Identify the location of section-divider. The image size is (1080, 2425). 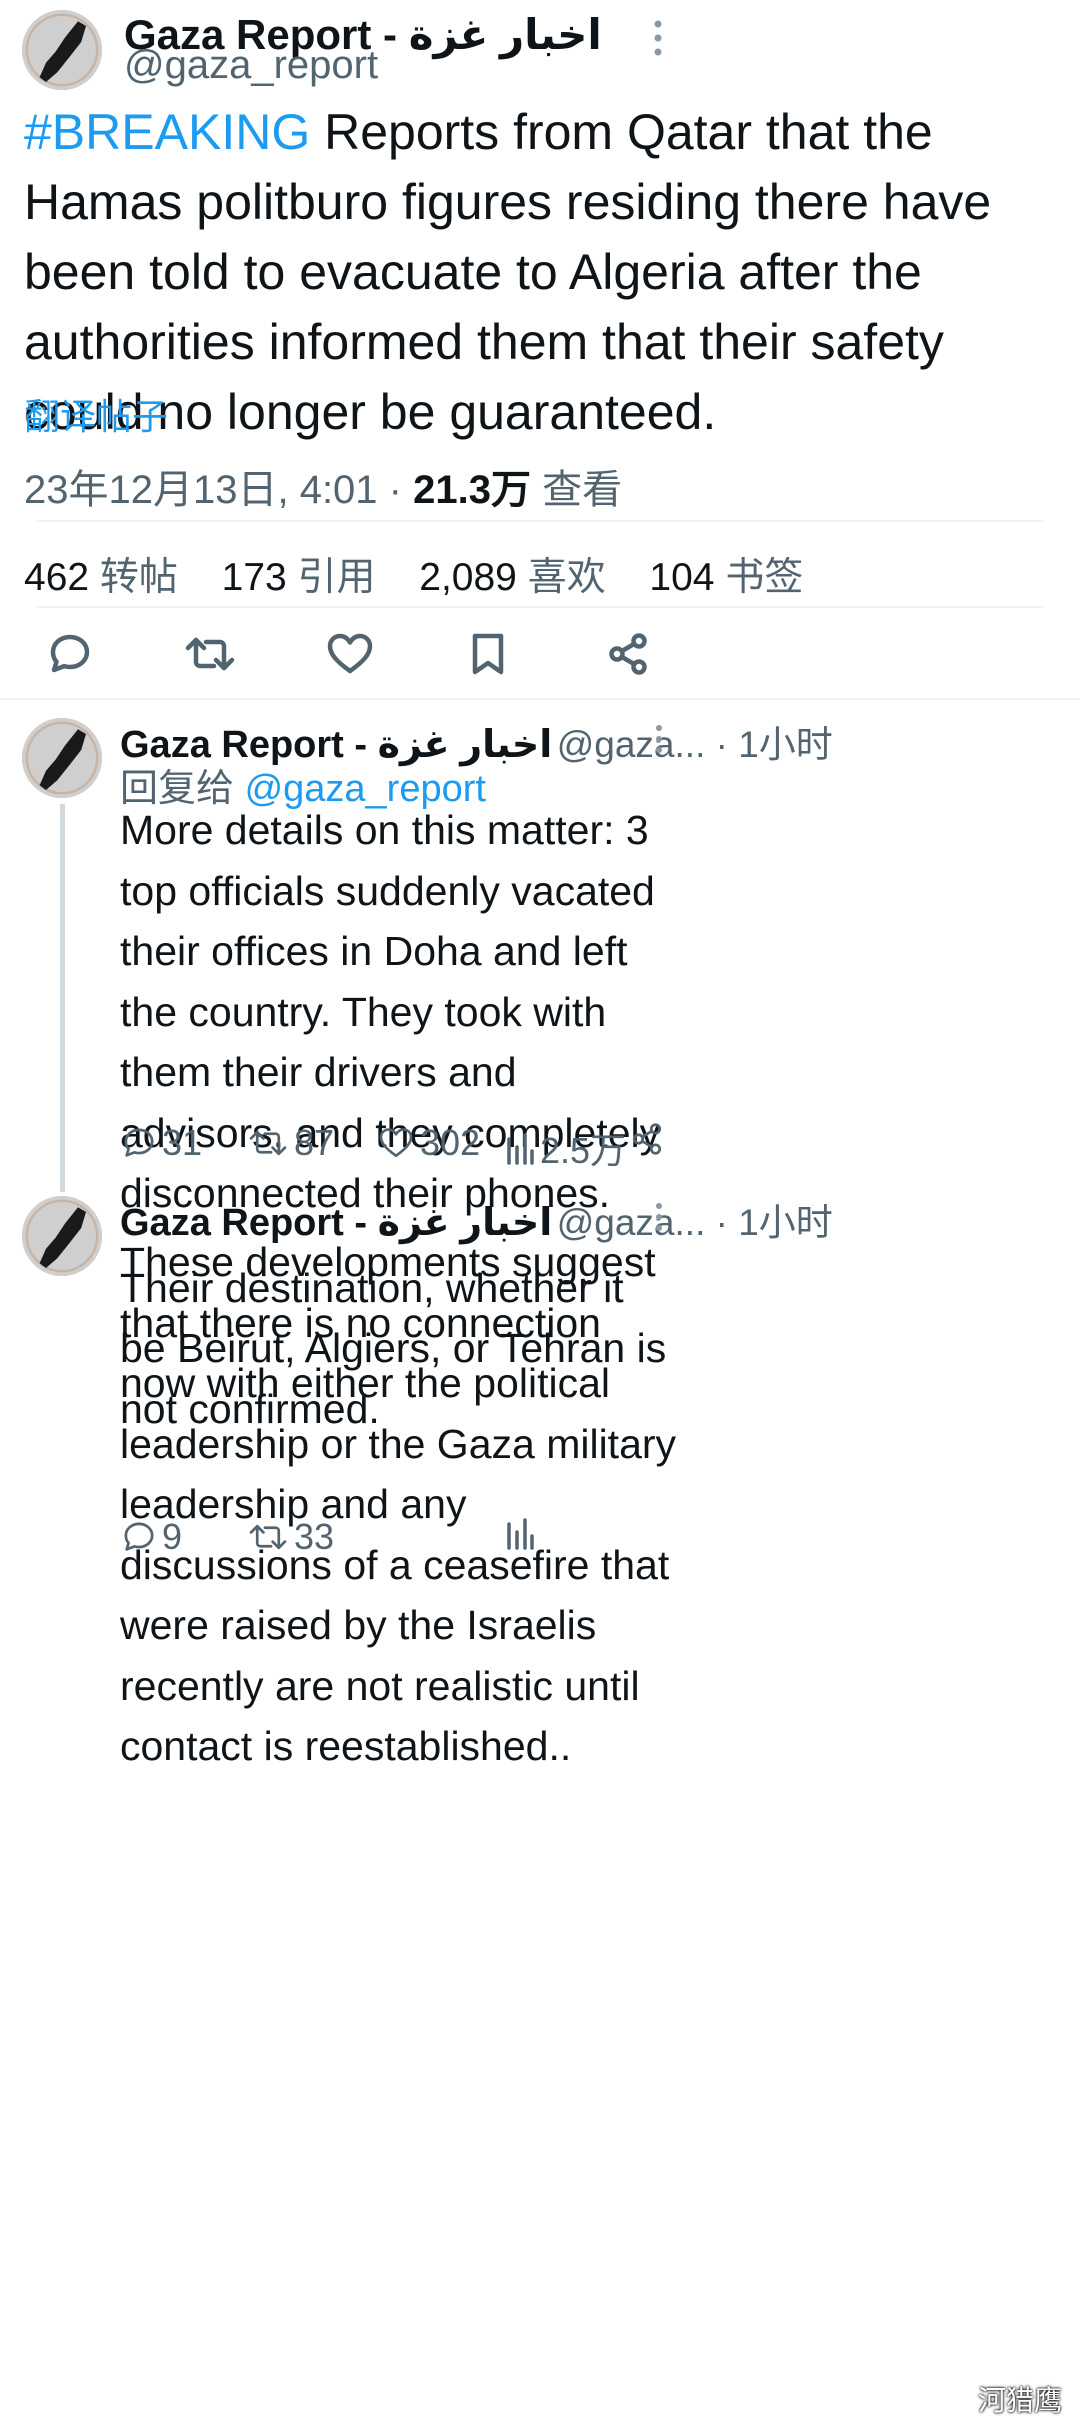
(540, 699).